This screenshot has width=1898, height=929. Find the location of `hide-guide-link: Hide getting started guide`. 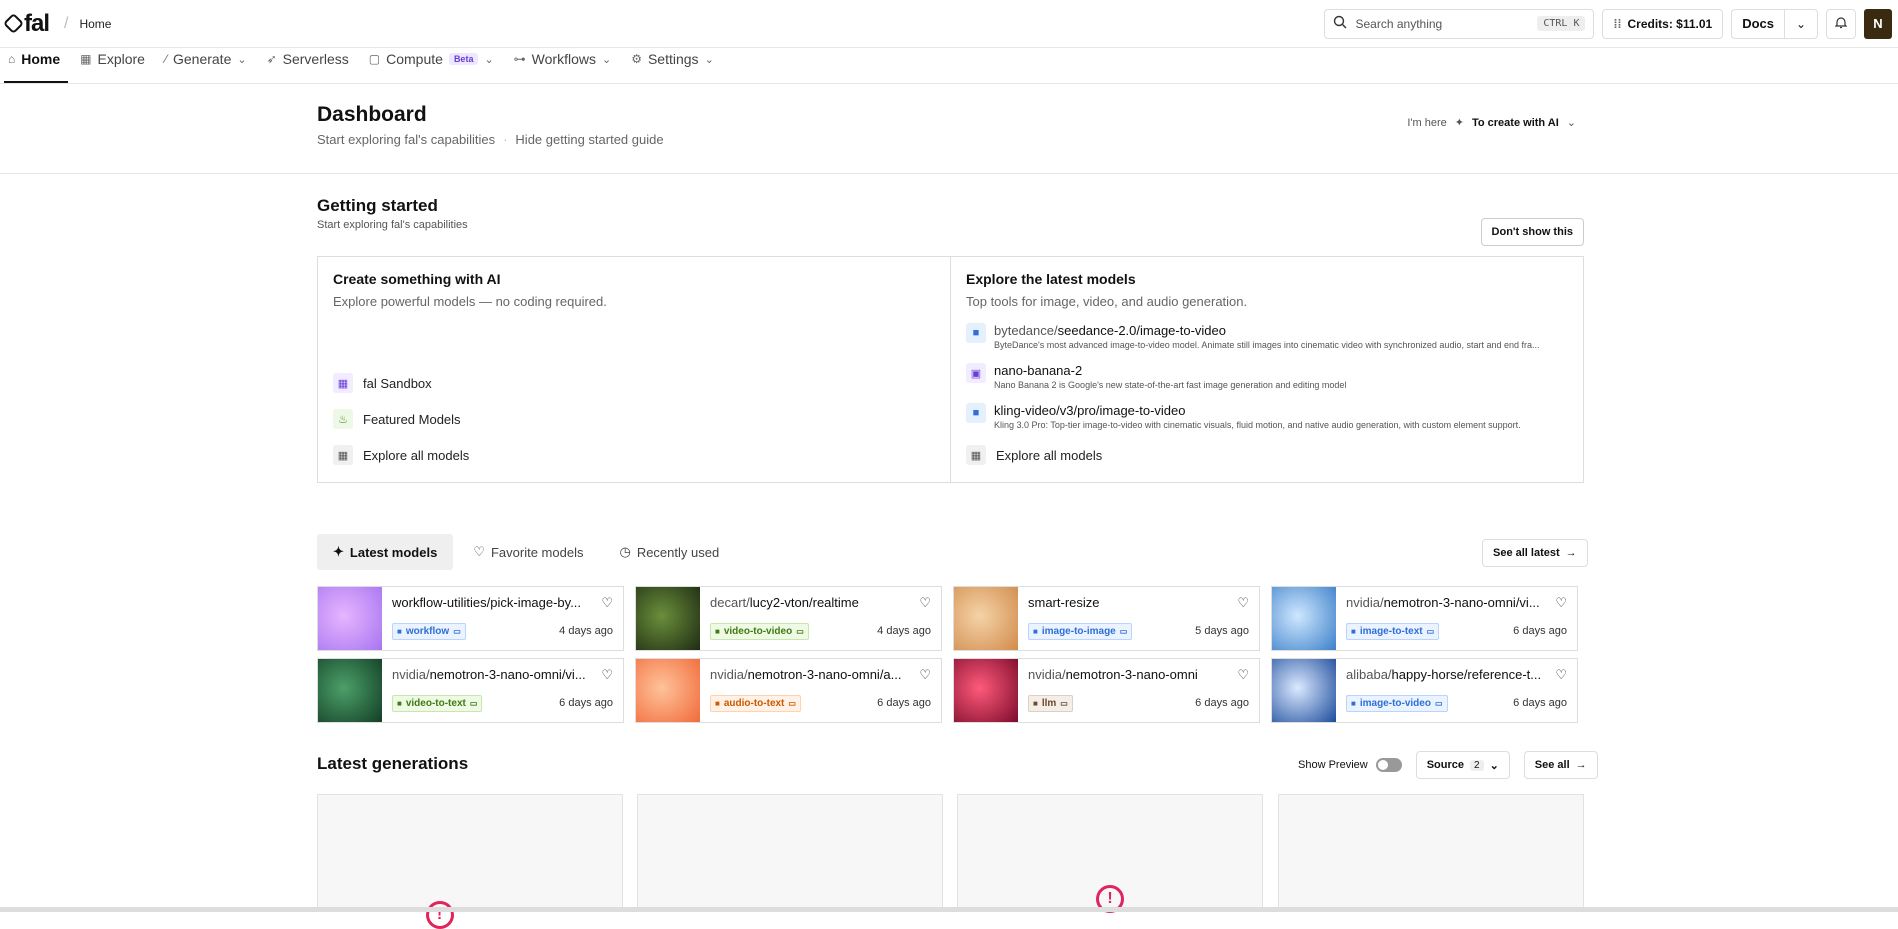

hide-guide-link: Hide getting started guide is located at coordinates (589, 139).